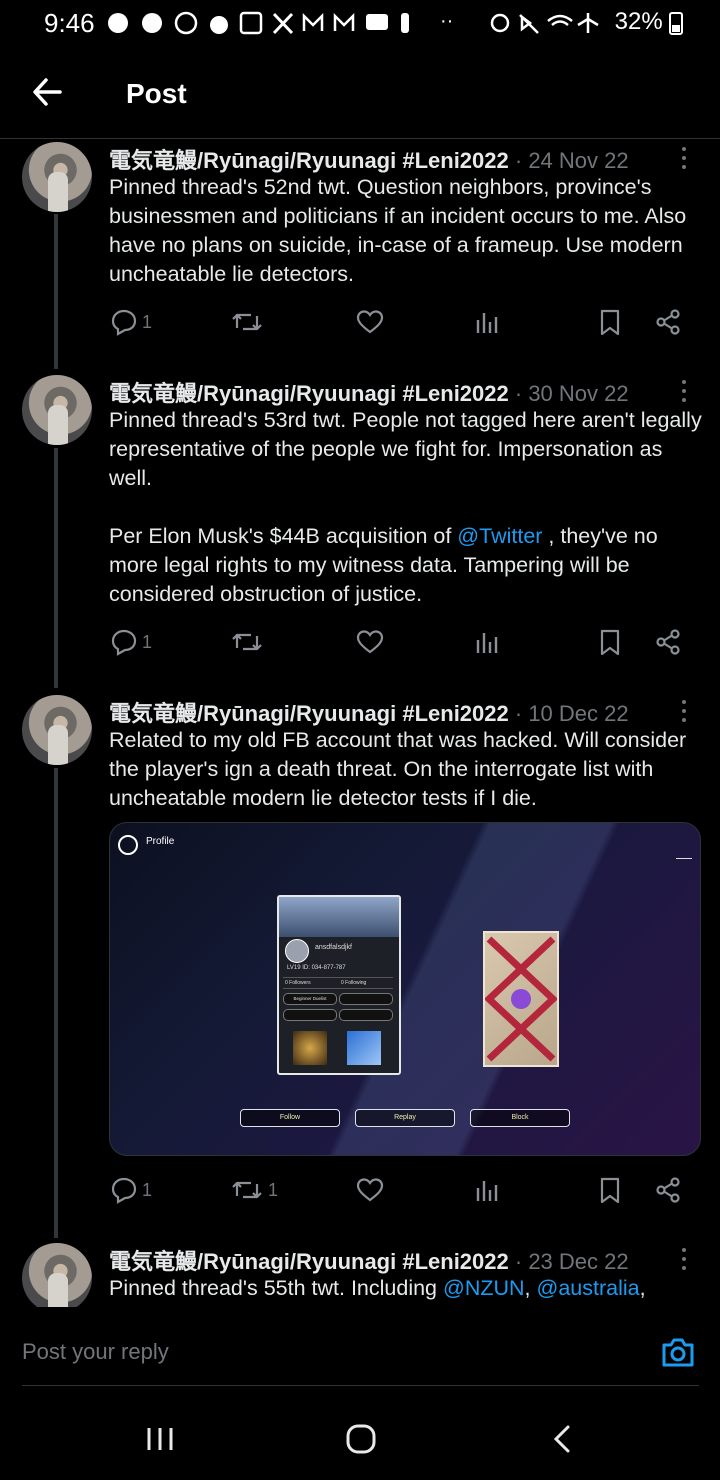 Image resolution: width=720 pixels, height=1480 pixels. What do you see at coordinates (400, 642) in the screenshot?
I see `post-actions: 1` at bounding box center [400, 642].